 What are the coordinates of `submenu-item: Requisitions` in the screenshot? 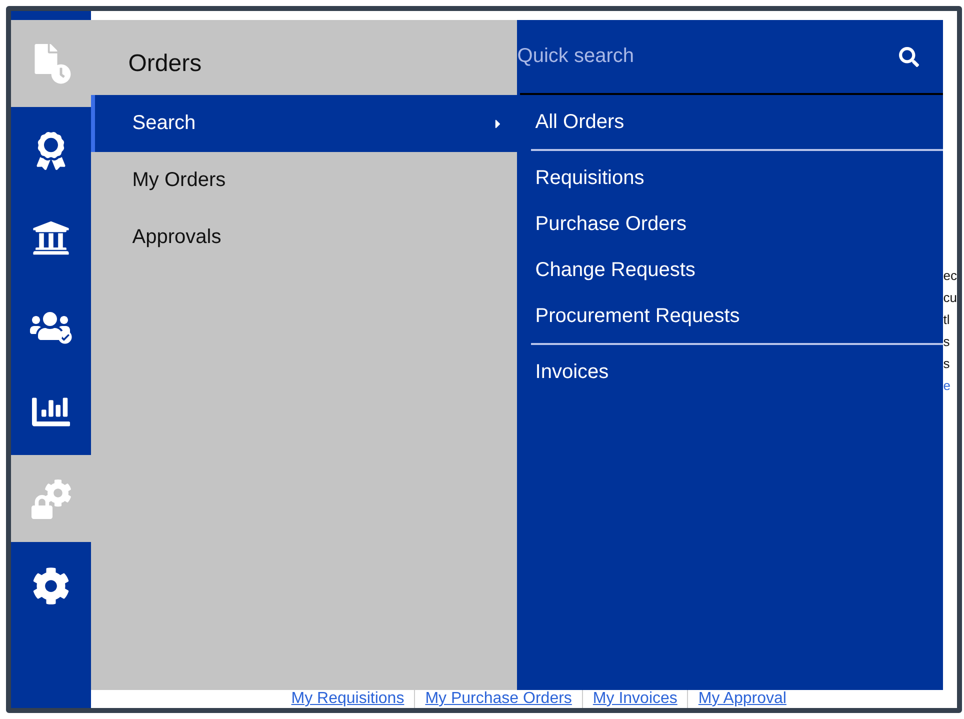 It's located at (737, 178).